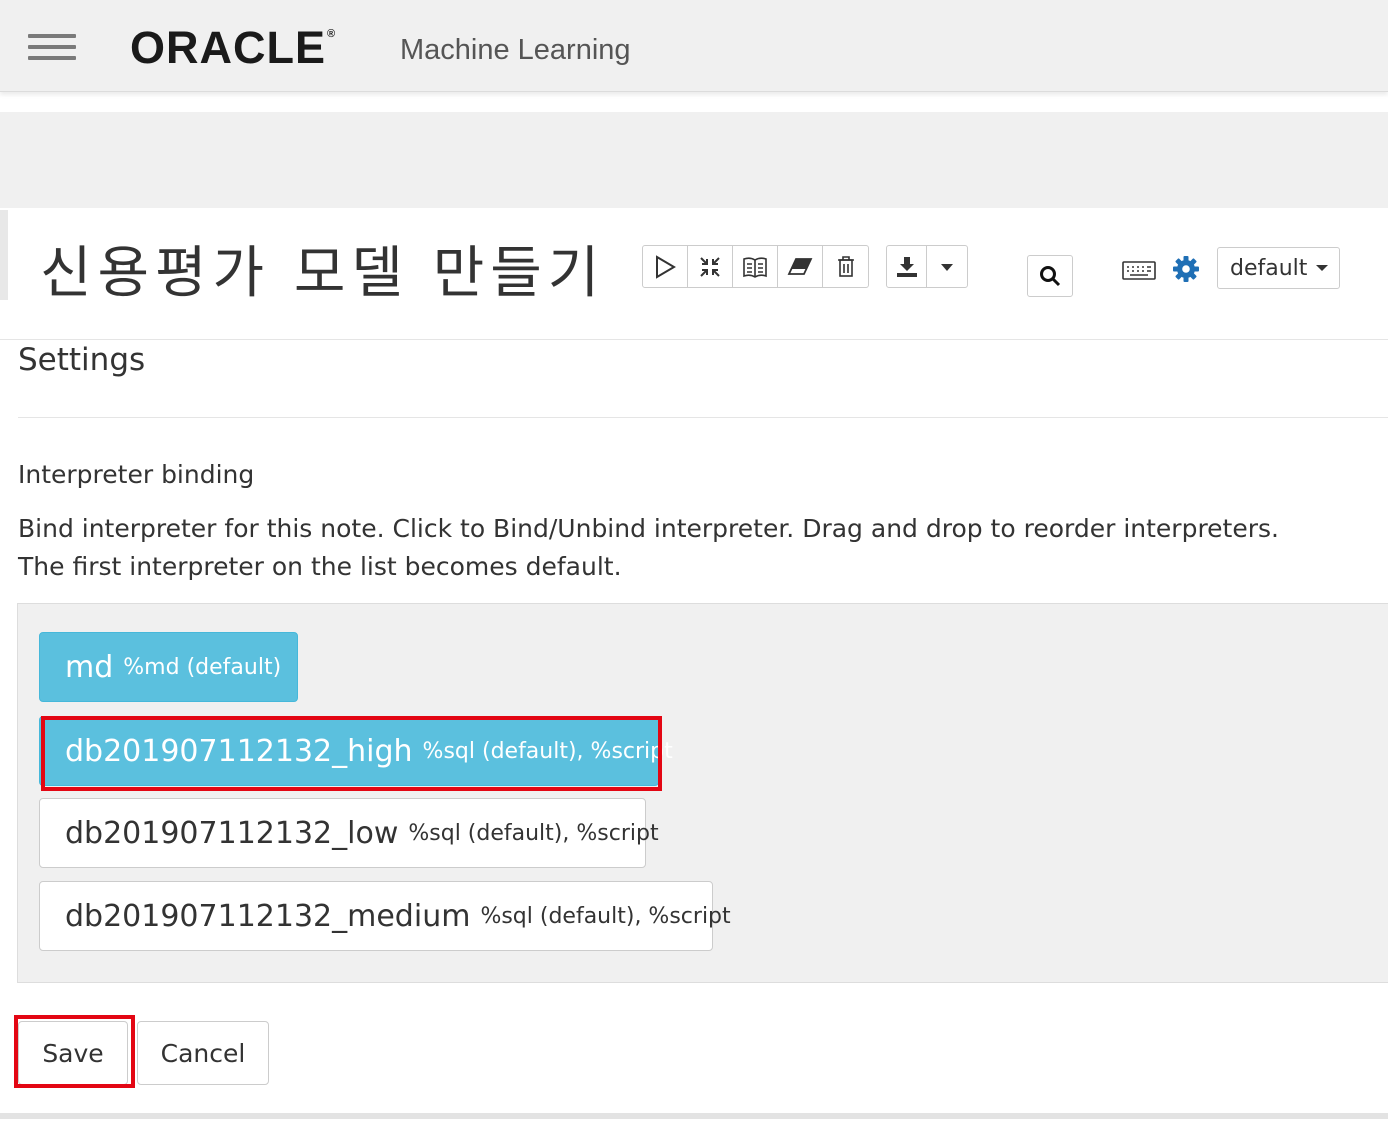 The height and width of the screenshot is (1125, 1388). What do you see at coordinates (136, 474) in the screenshot?
I see `interpreter-binding-title: Interpreter binding` at bounding box center [136, 474].